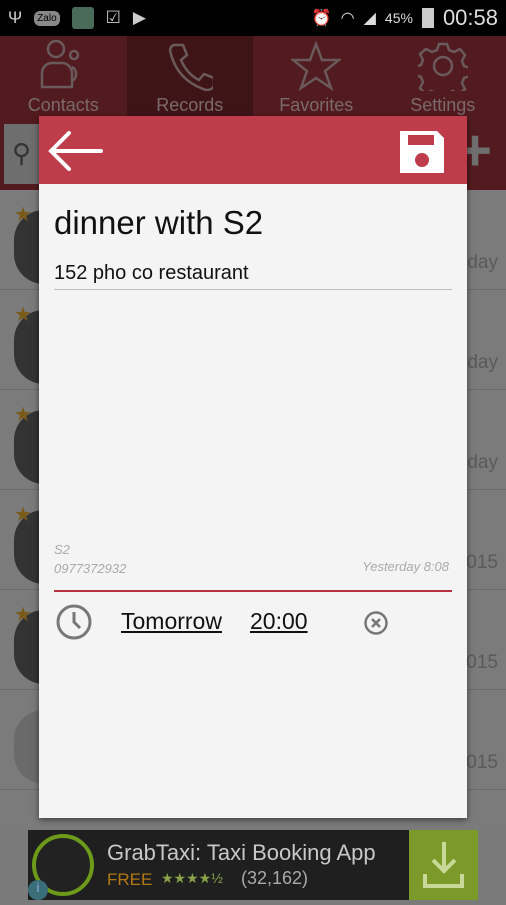 The width and height of the screenshot is (506, 905). I want to click on tab-label: Records, so click(189, 105).